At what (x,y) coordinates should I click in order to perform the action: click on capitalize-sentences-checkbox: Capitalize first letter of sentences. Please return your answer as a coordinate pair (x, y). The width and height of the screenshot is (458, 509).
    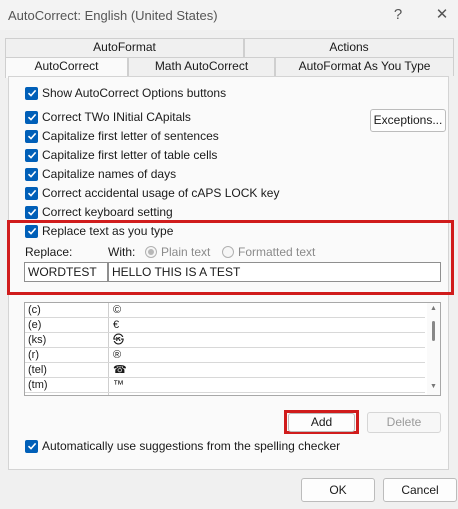
    Looking at the image, I should click on (122, 136).